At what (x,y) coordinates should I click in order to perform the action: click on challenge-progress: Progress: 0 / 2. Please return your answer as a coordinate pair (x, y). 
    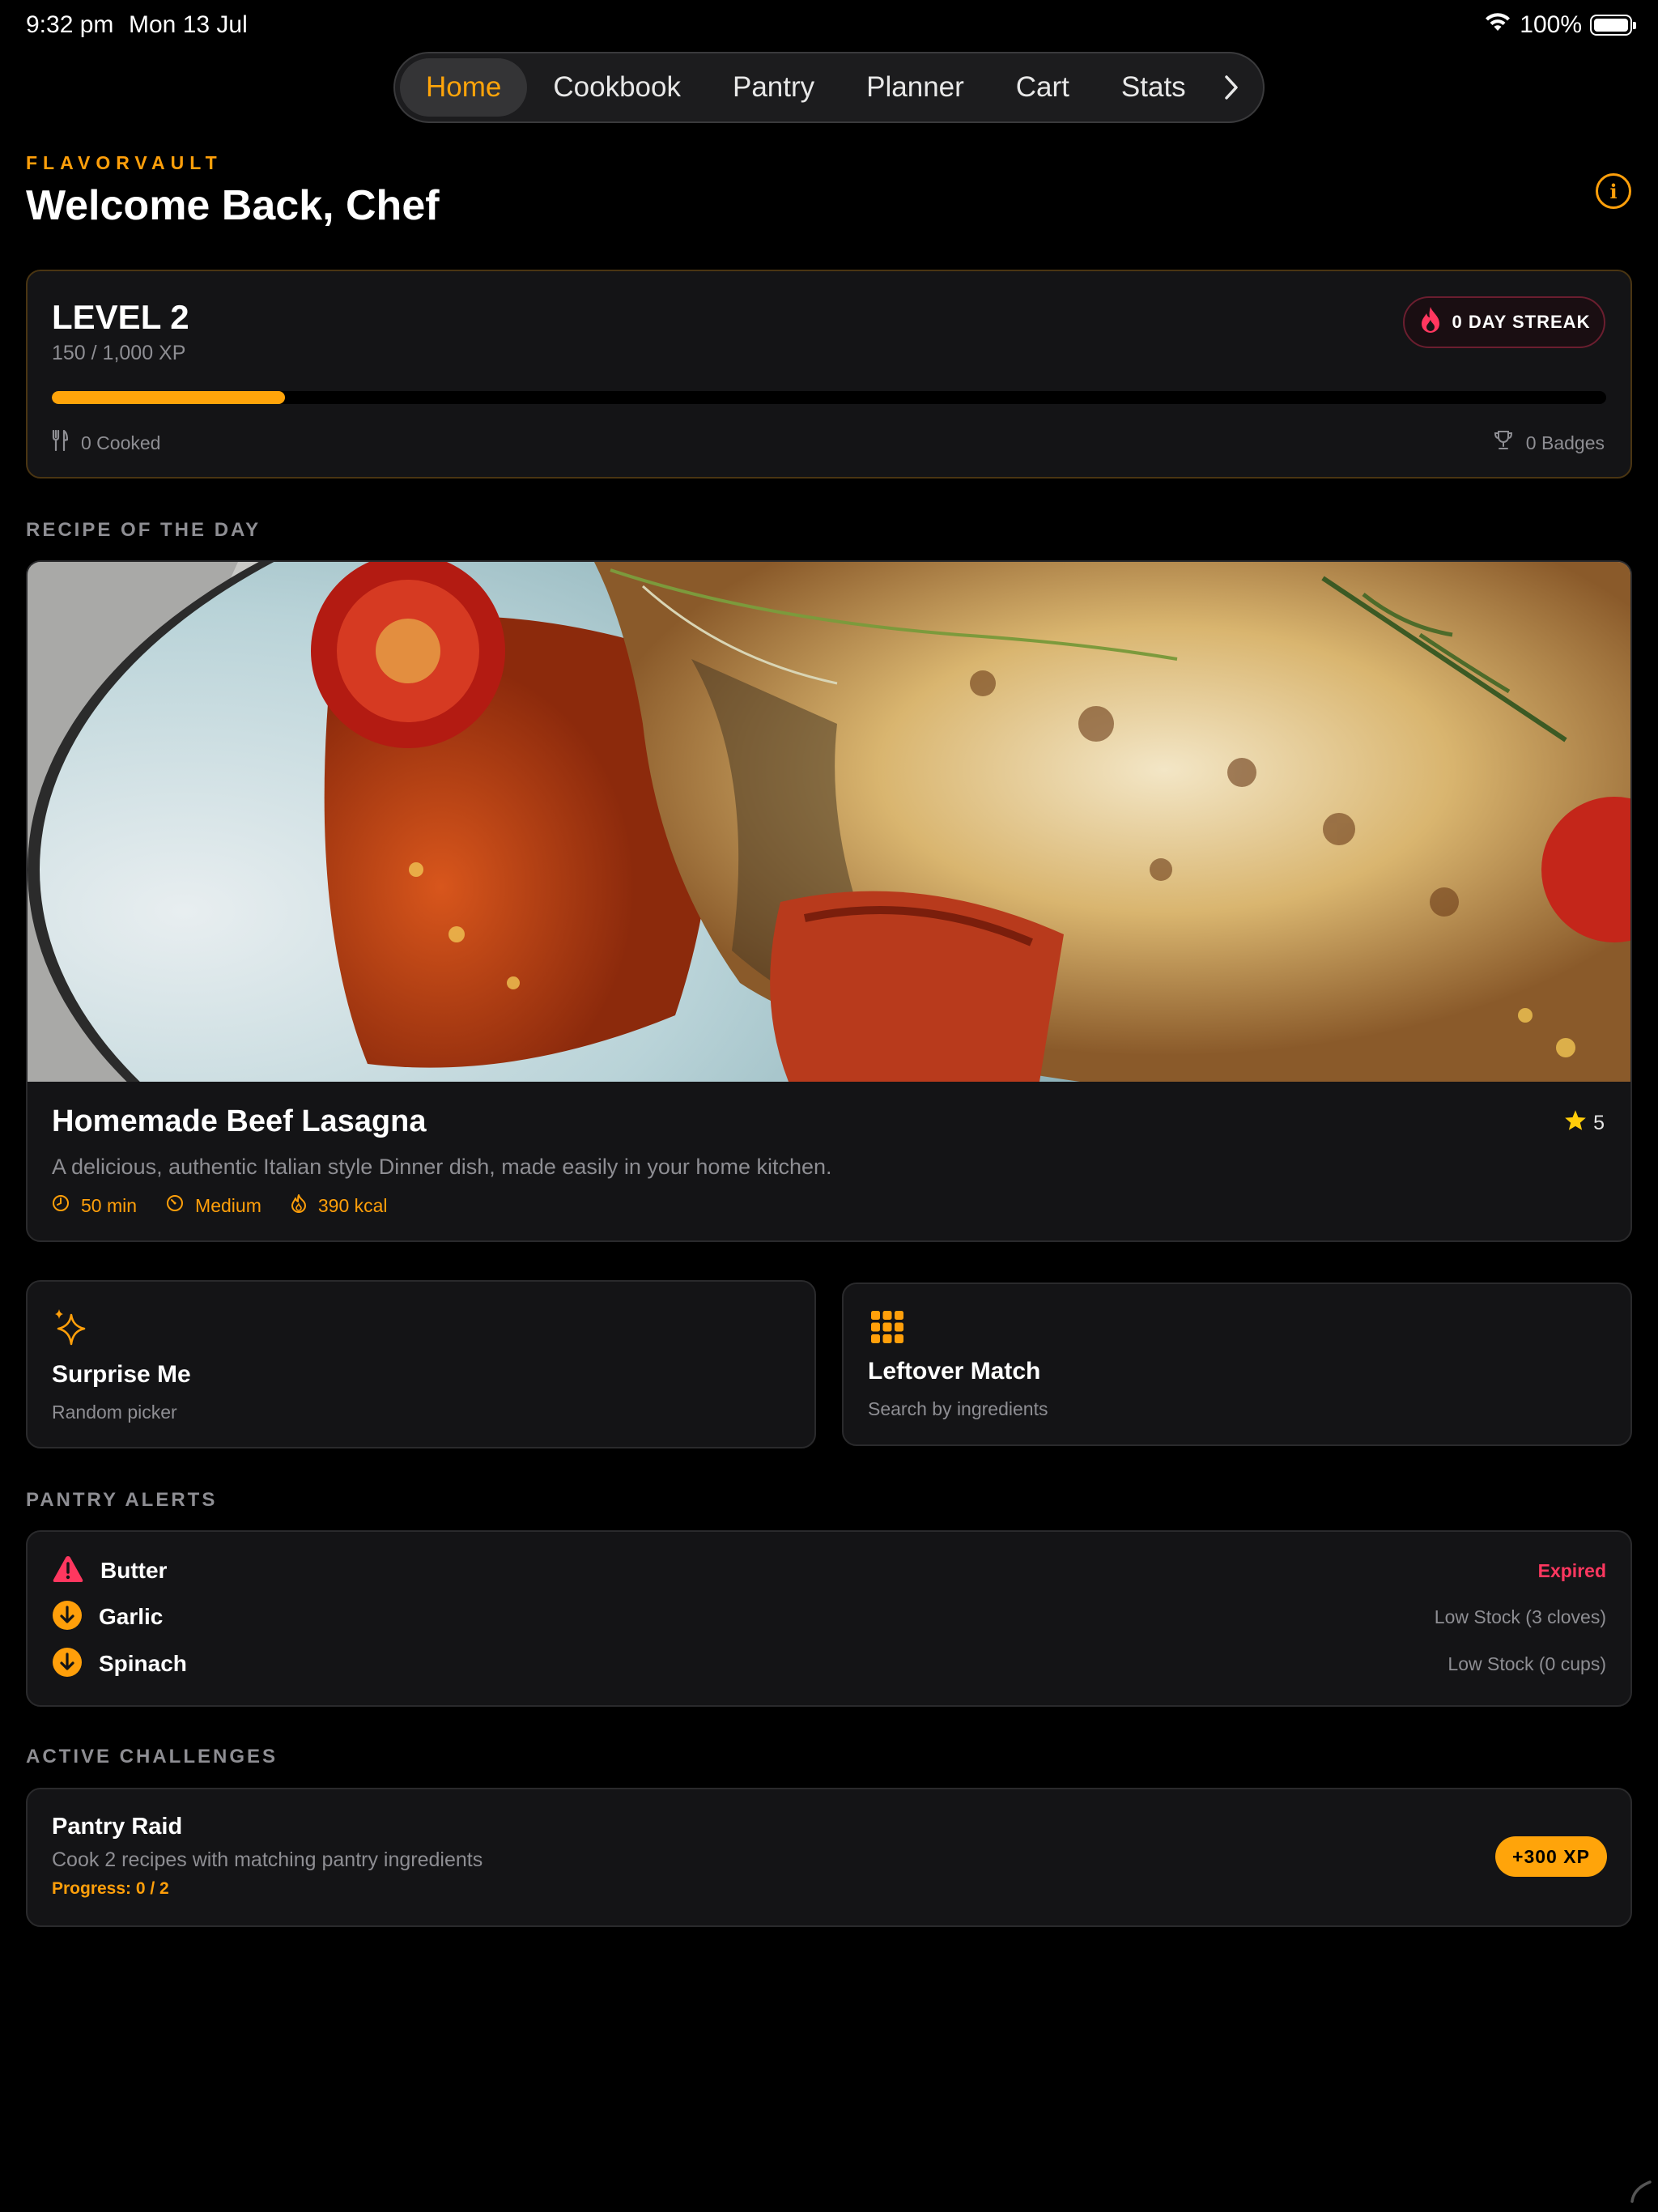
    Looking at the image, I should click on (110, 1889).